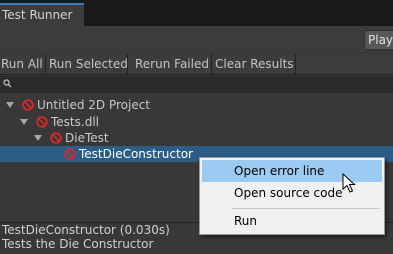  What do you see at coordinates (94, 105) in the screenshot?
I see `tree-item-label: Untitled 2D Project` at bounding box center [94, 105].